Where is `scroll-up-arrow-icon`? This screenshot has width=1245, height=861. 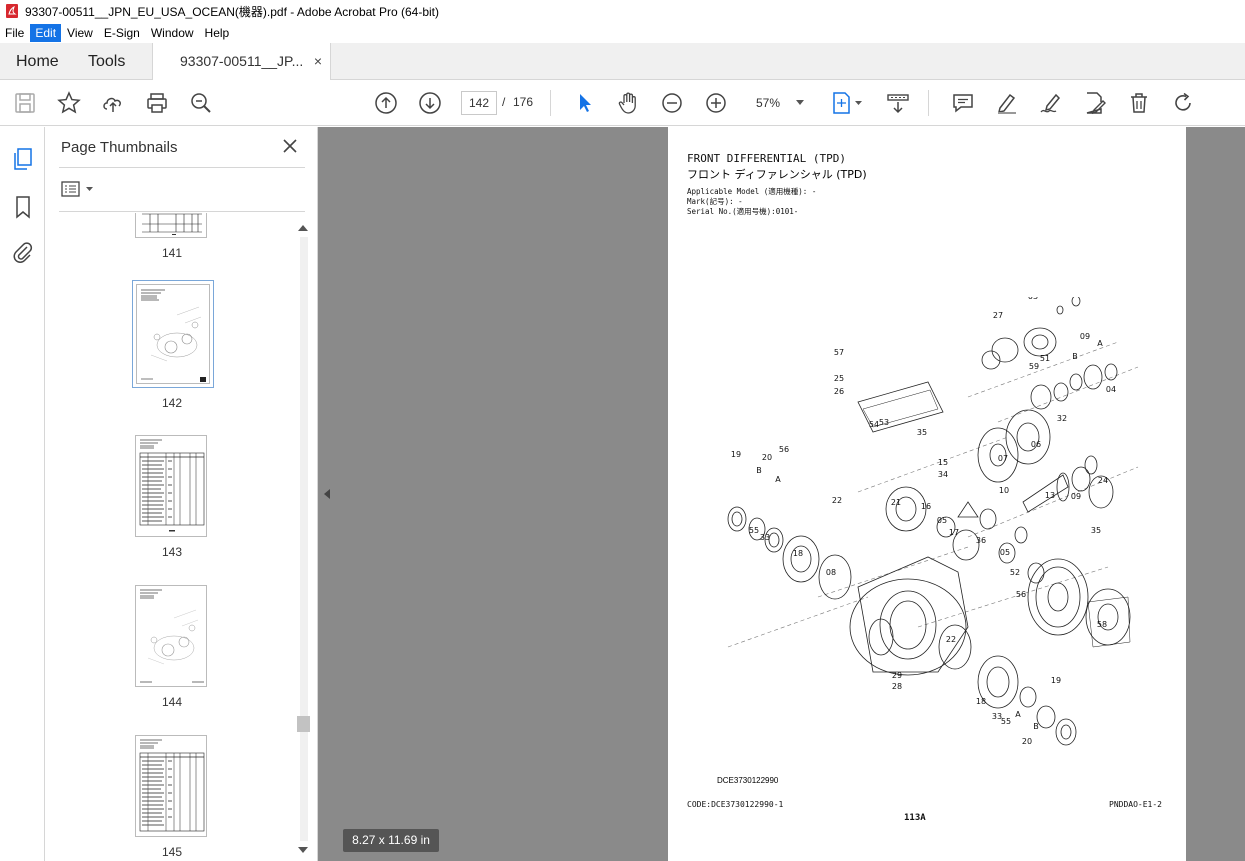 scroll-up-arrow-icon is located at coordinates (303, 228).